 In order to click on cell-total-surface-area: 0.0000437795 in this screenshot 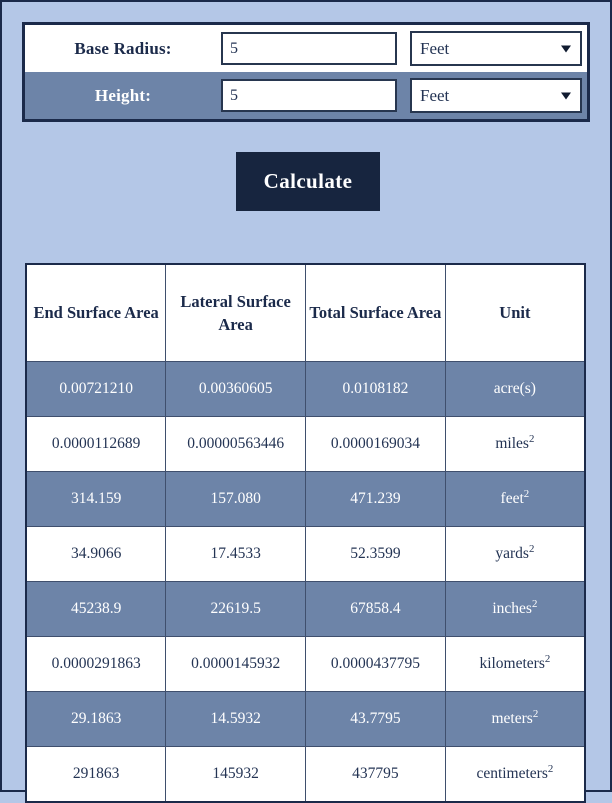, I will do `click(375, 664)`.